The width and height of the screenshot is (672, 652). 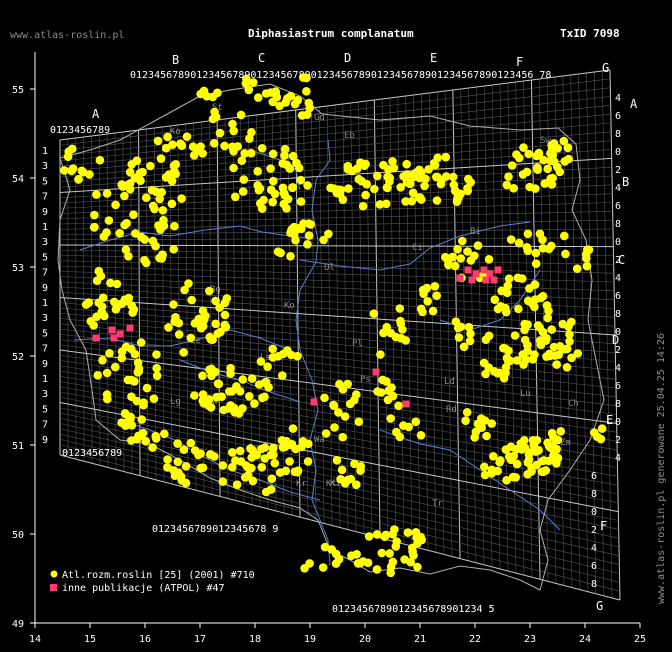 I want to click on grid-digit-right: 6, so click(x=618, y=206).